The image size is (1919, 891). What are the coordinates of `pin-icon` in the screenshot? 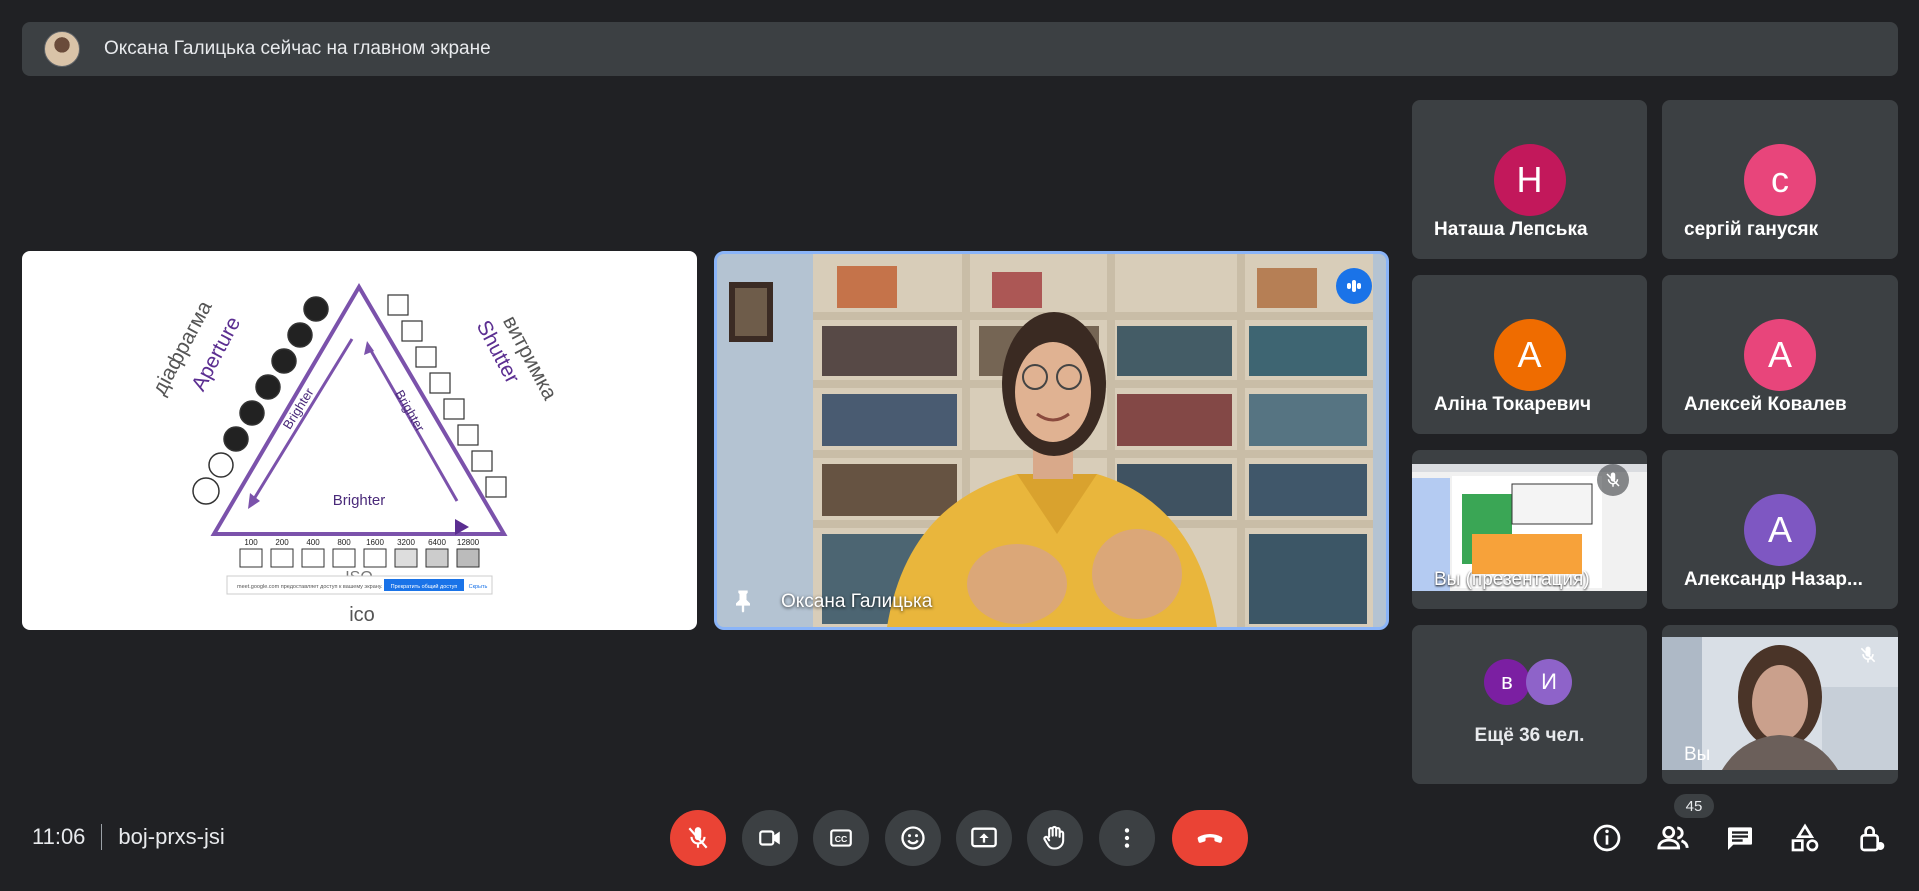 It's located at (743, 601).